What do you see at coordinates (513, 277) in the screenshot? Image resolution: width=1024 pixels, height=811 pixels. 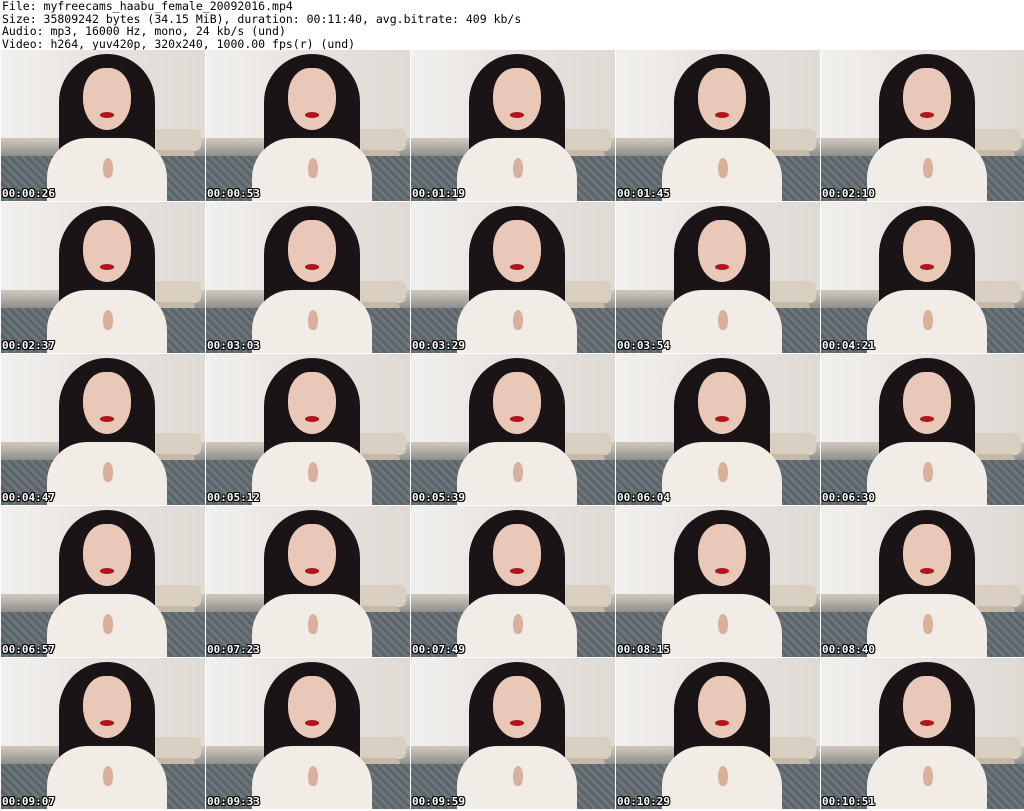 I see `video-thumbnail: 00:03:29` at bounding box center [513, 277].